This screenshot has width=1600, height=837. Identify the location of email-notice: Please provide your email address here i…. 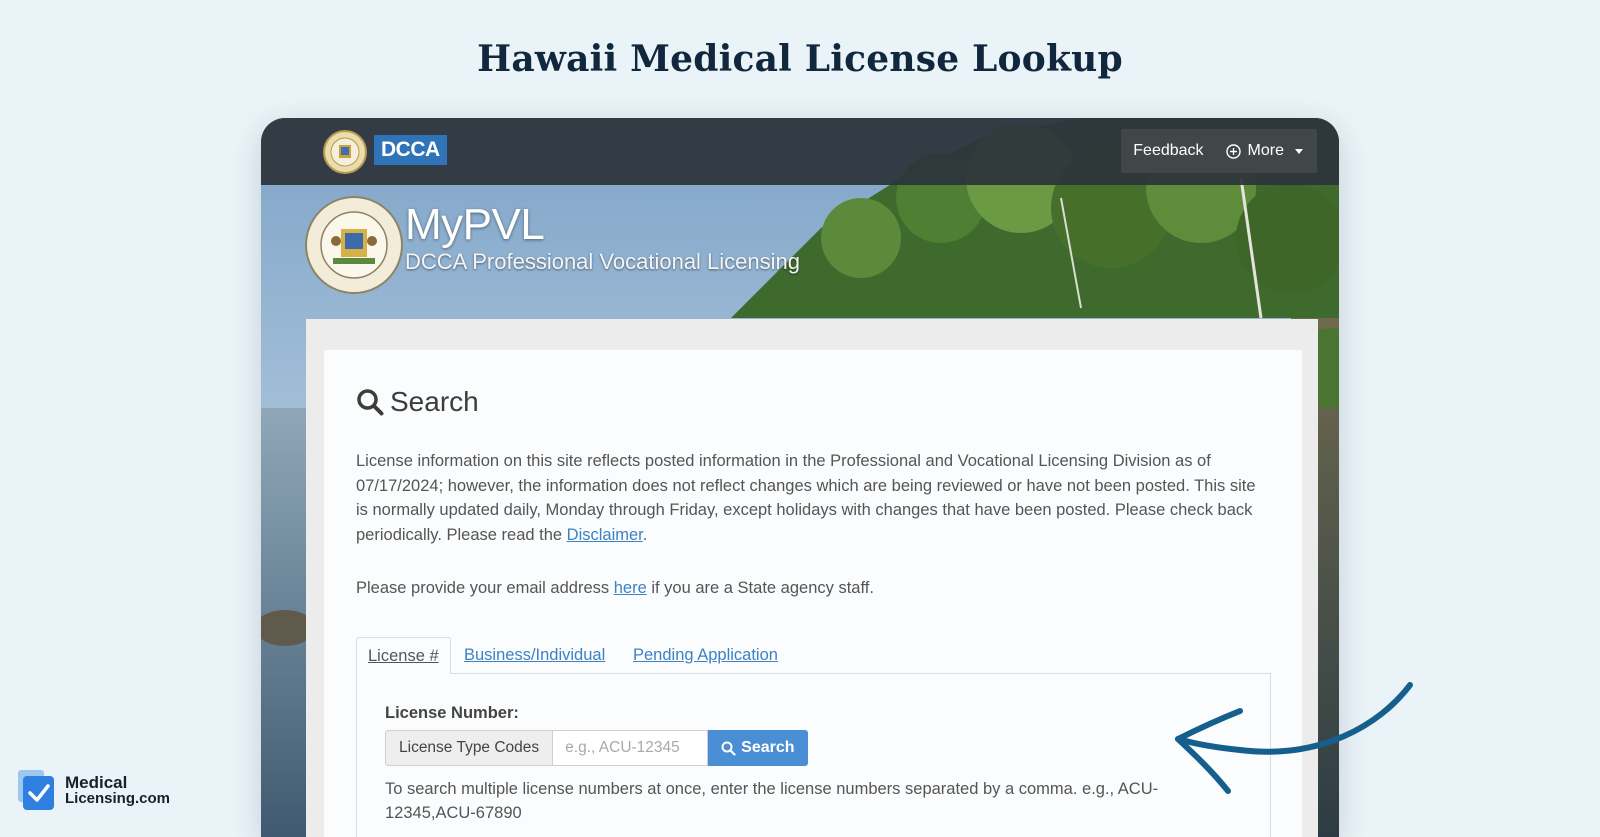
(615, 588).